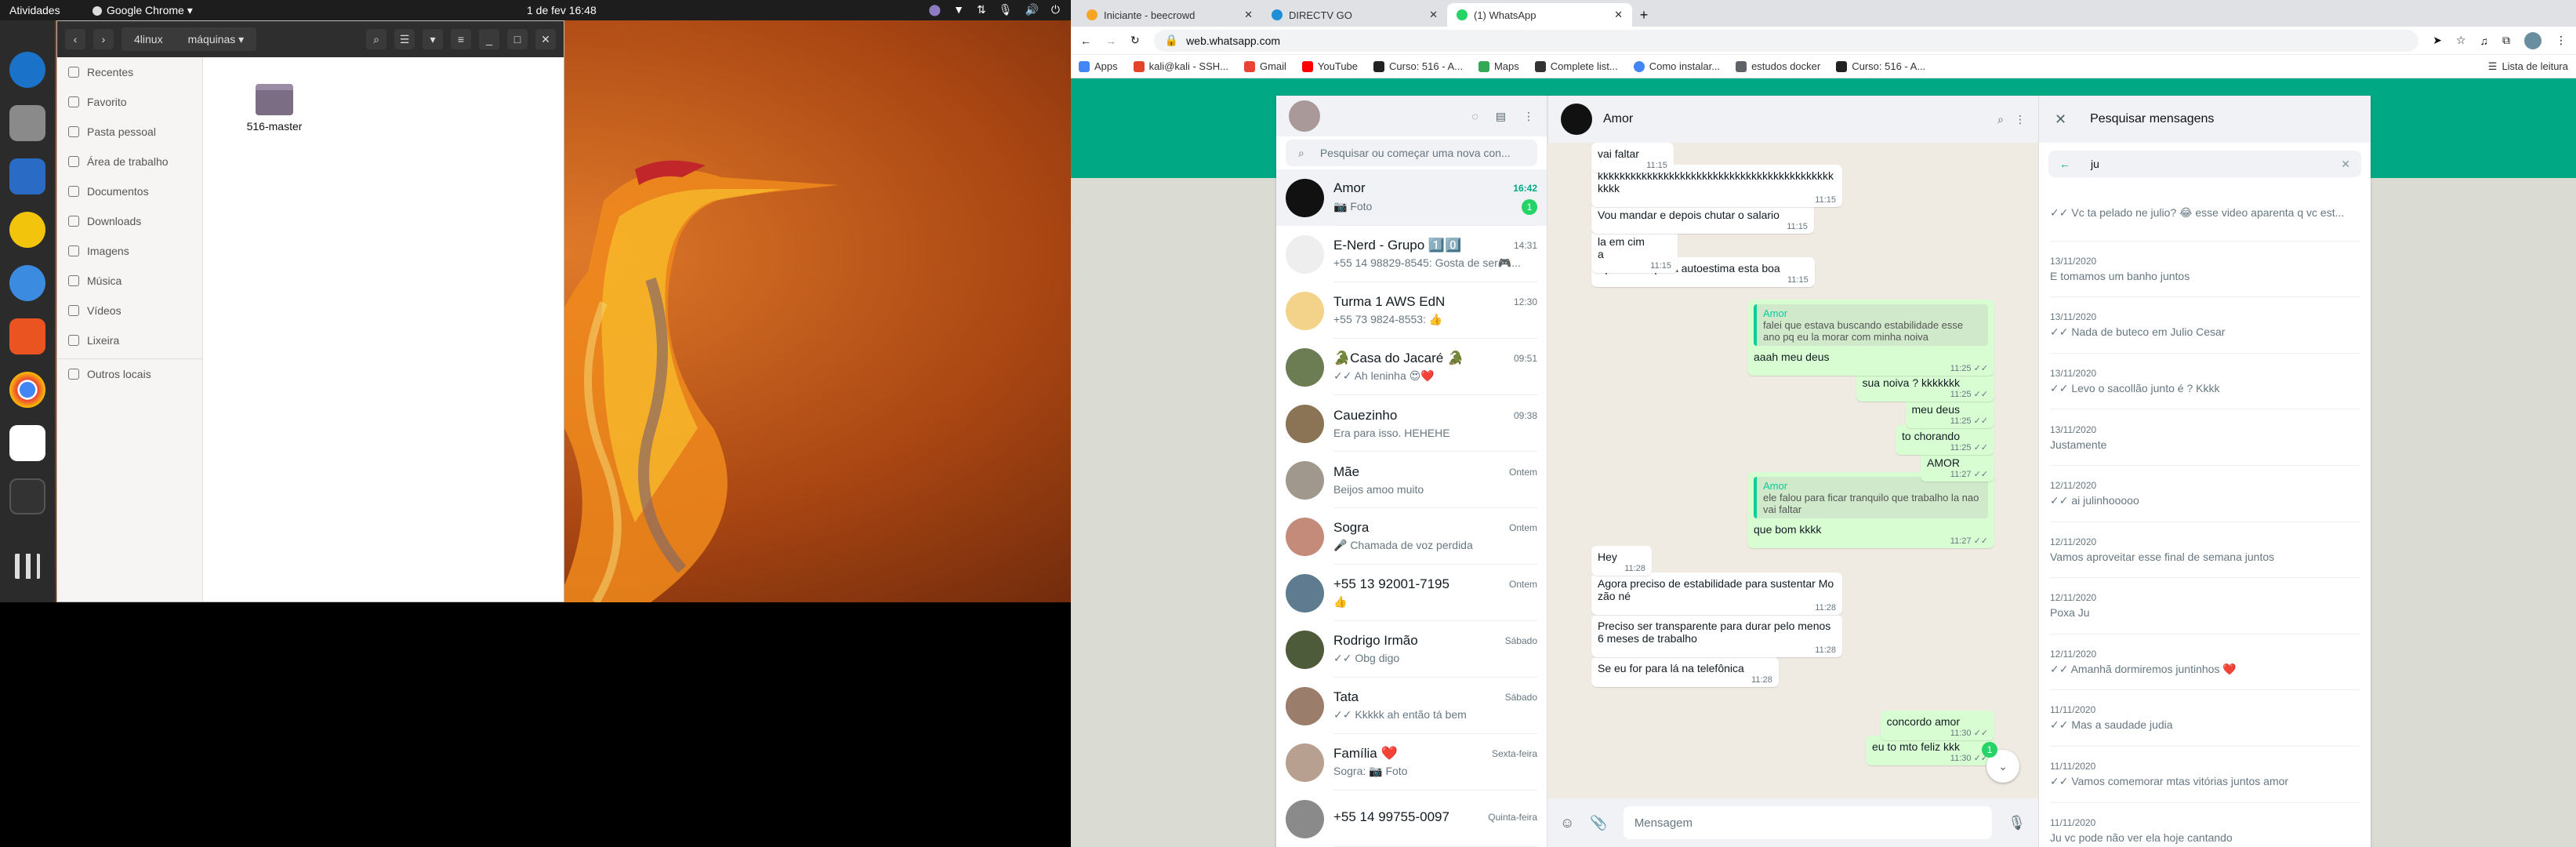 This screenshot has height=847, width=2576. I want to click on rhythmbox-icon, so click(27, 230).